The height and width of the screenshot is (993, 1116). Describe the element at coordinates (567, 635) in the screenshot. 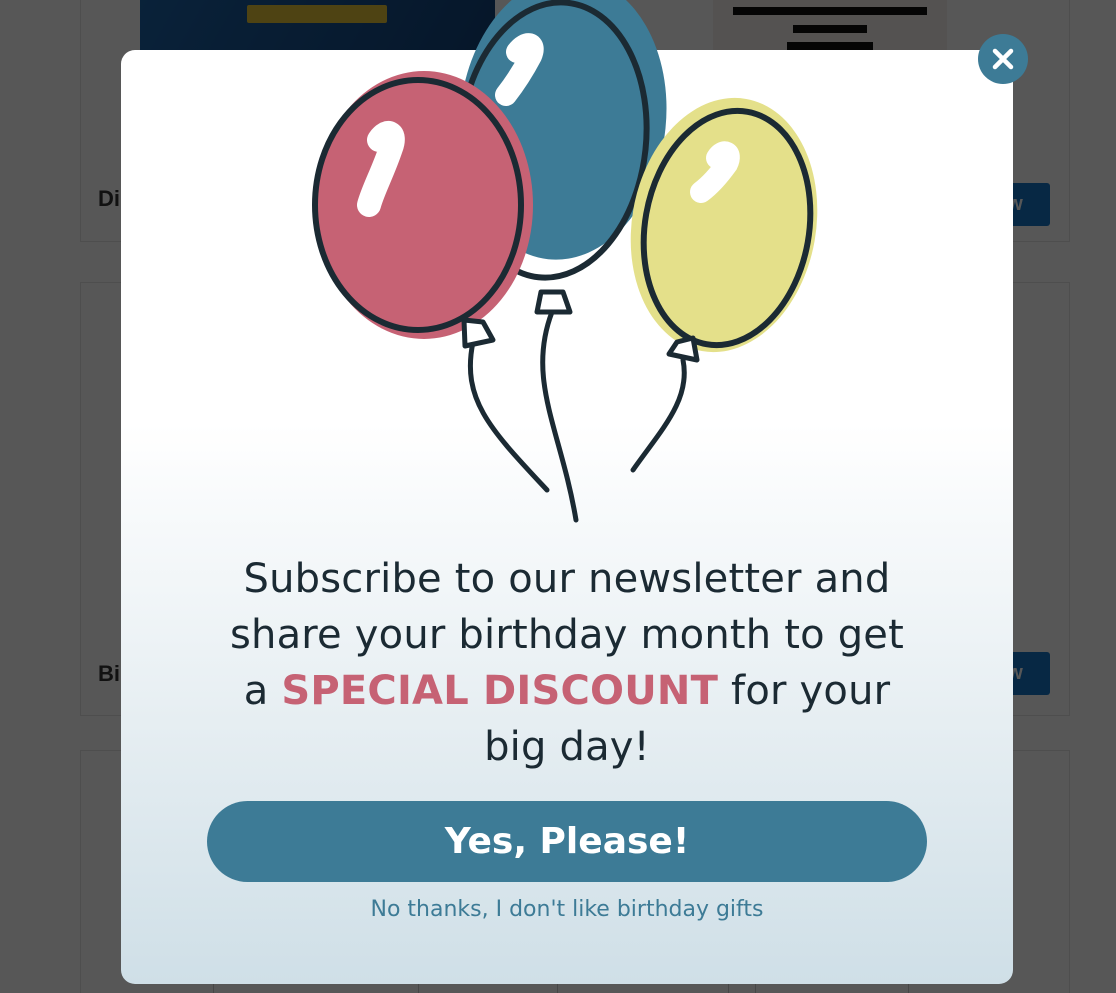

I see `headline-line-2: share your birthday month to get` at that location.